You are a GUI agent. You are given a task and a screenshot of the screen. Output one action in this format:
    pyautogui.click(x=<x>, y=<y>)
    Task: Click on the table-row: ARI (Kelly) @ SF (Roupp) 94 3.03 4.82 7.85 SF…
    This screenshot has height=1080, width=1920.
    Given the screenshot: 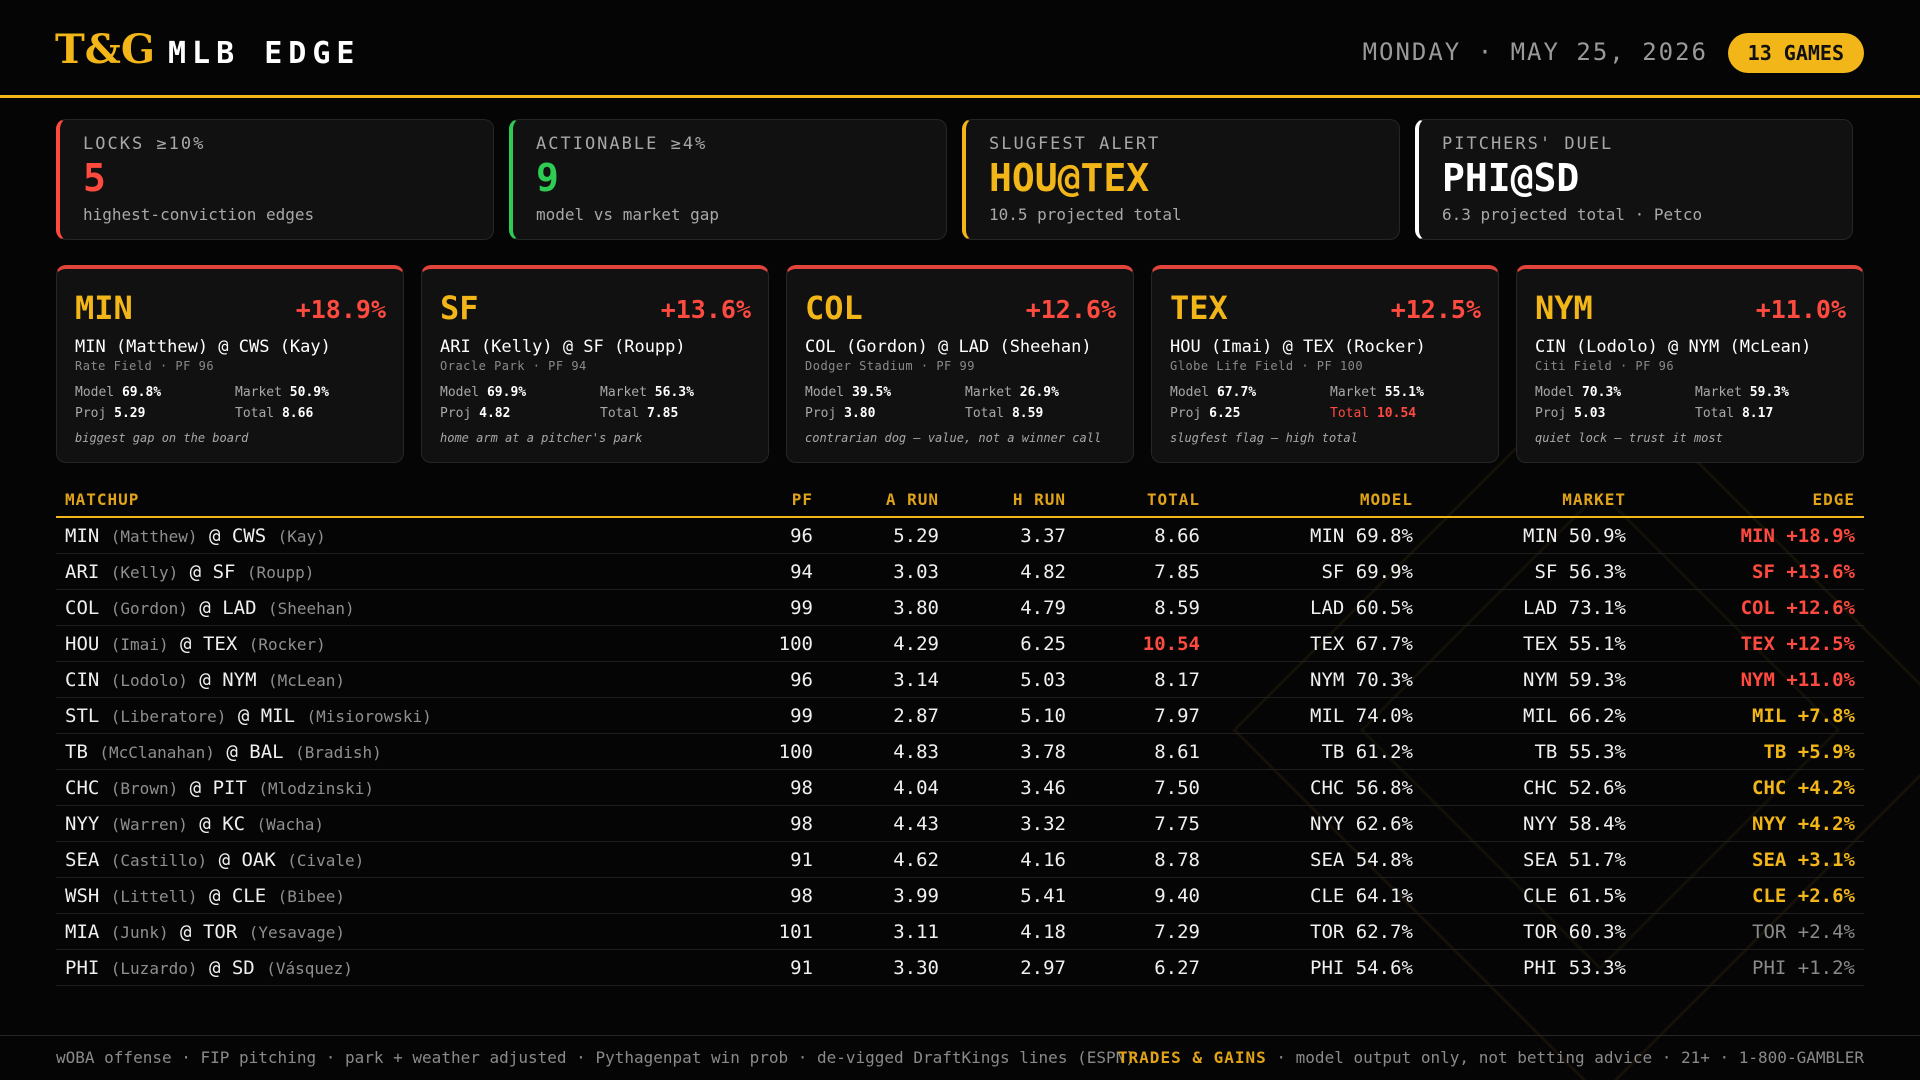 What is the action you would take?
    pyautogui.click(x=960, y=572)
    